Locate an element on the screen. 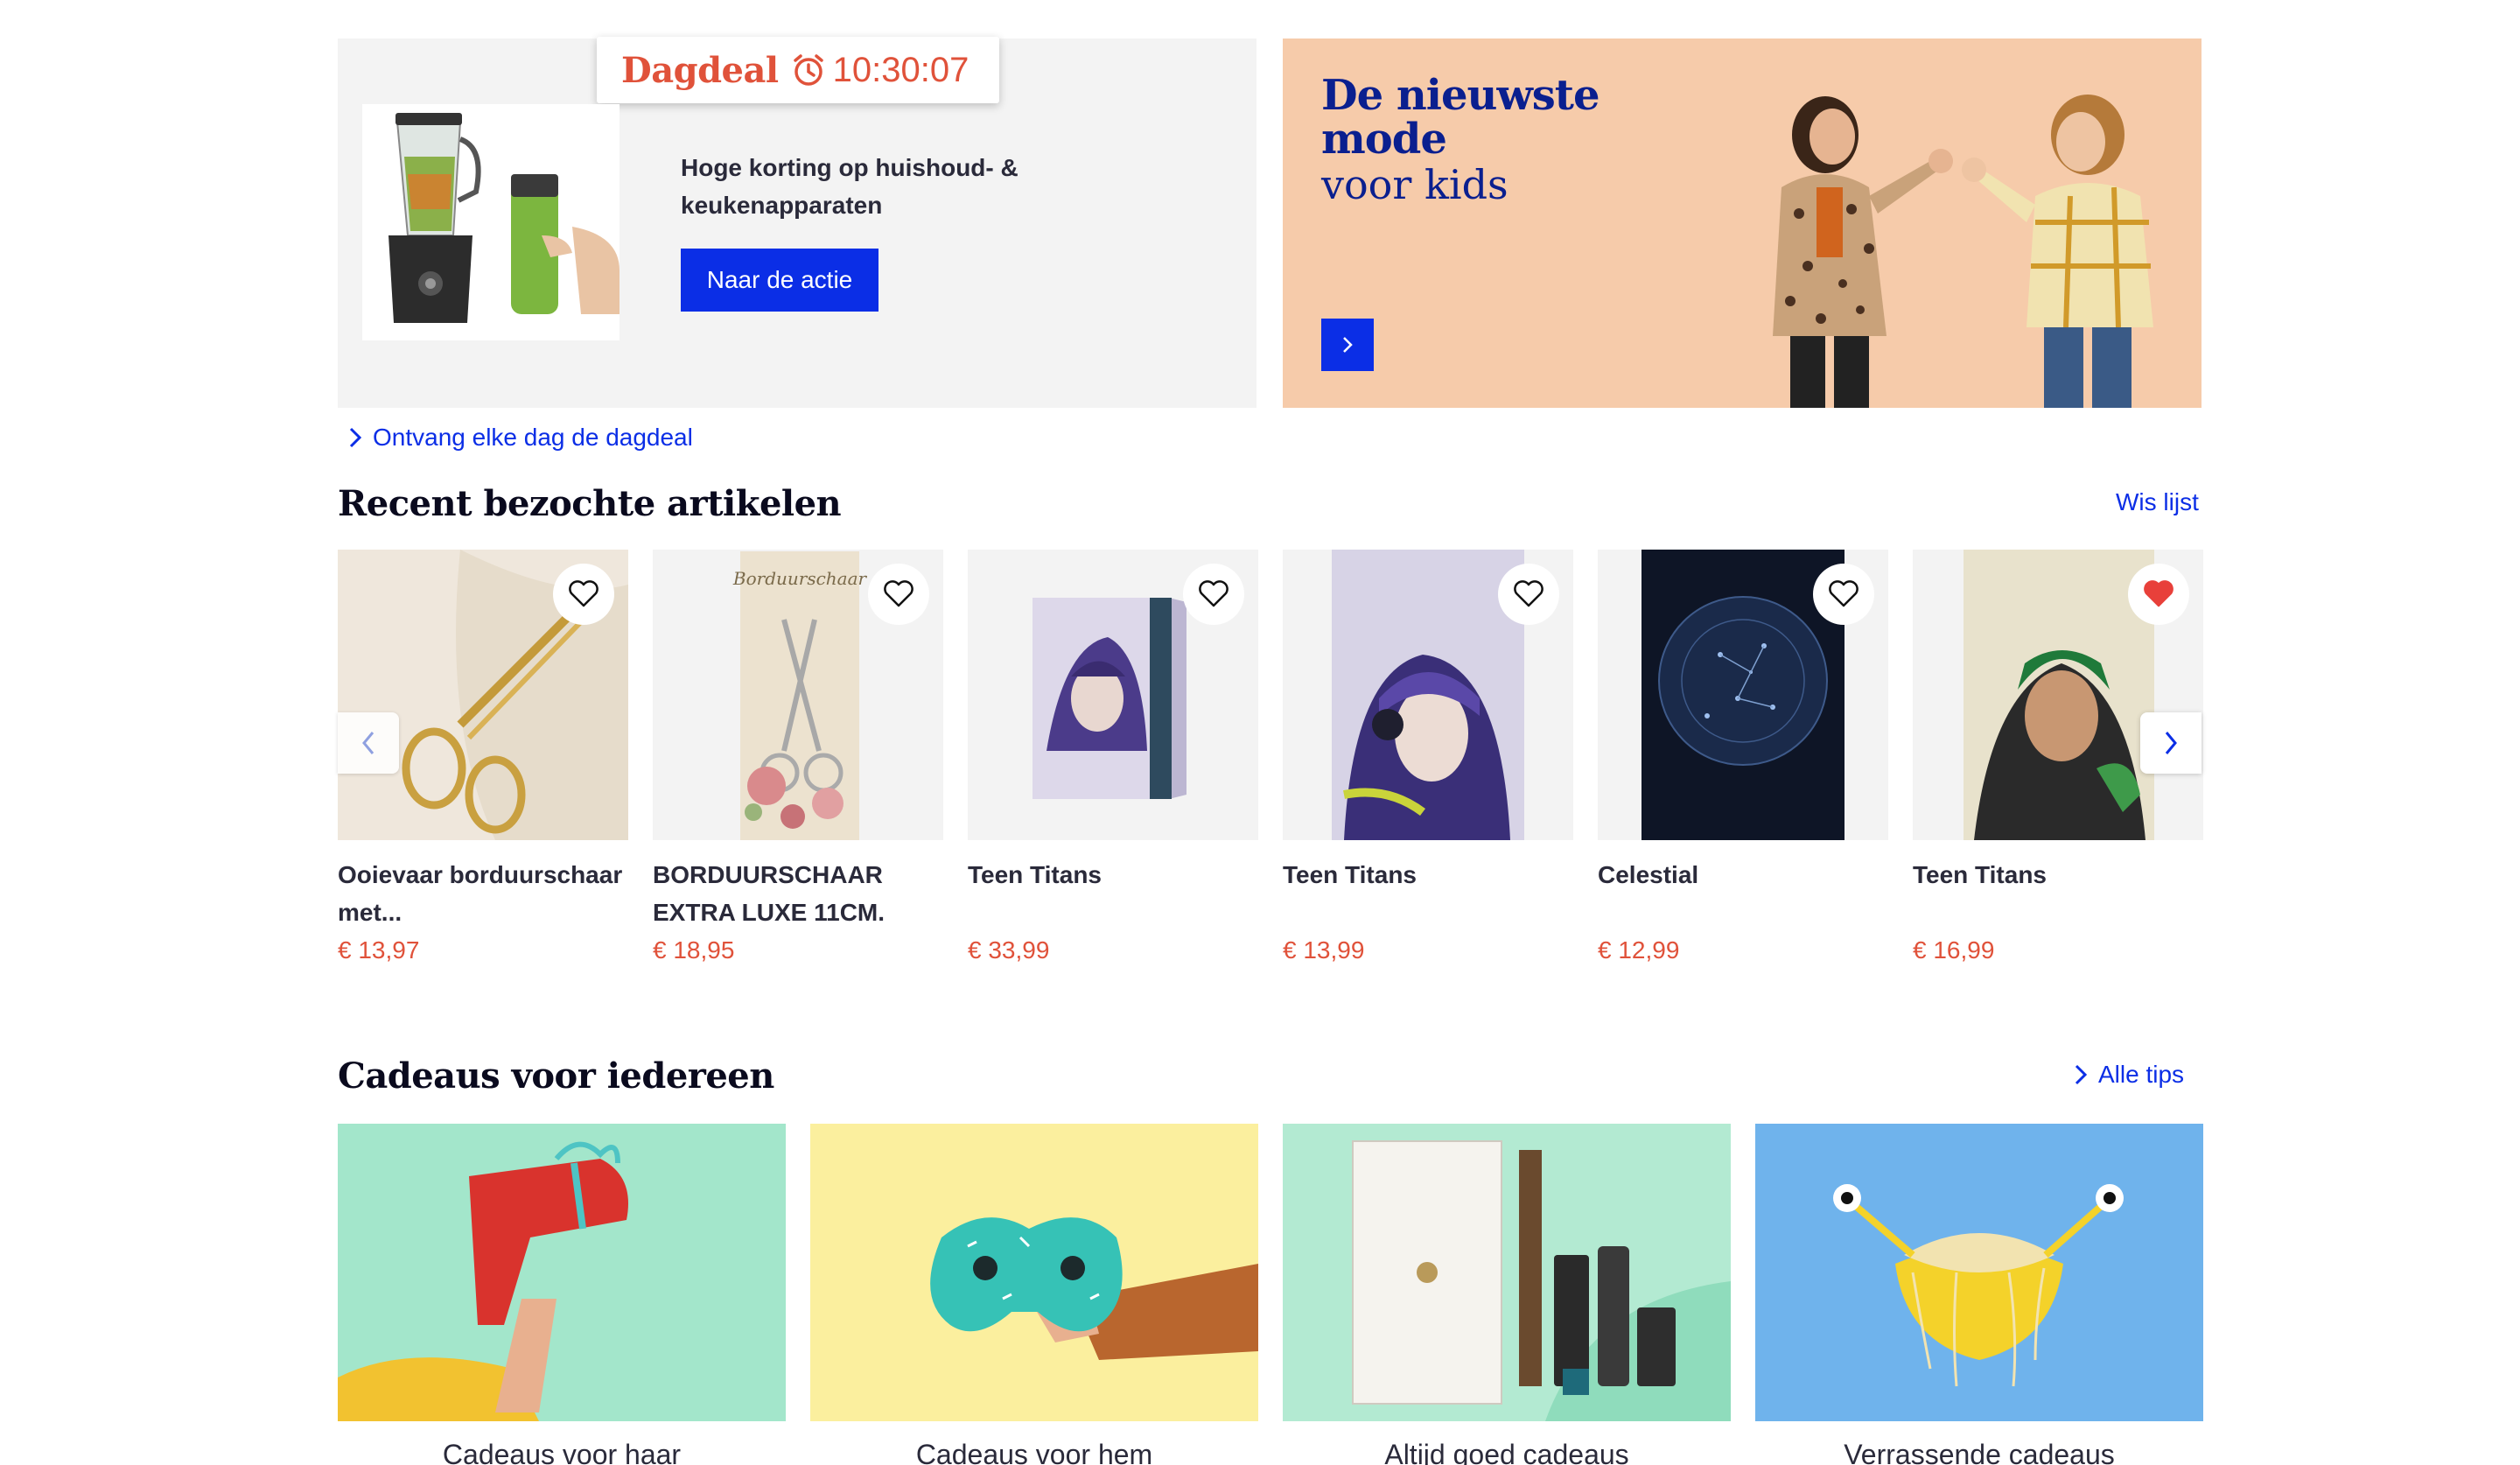 The width and height of the screenshot is (2520, 1465). chevron-left-icon is located at coordinates (368, 743).